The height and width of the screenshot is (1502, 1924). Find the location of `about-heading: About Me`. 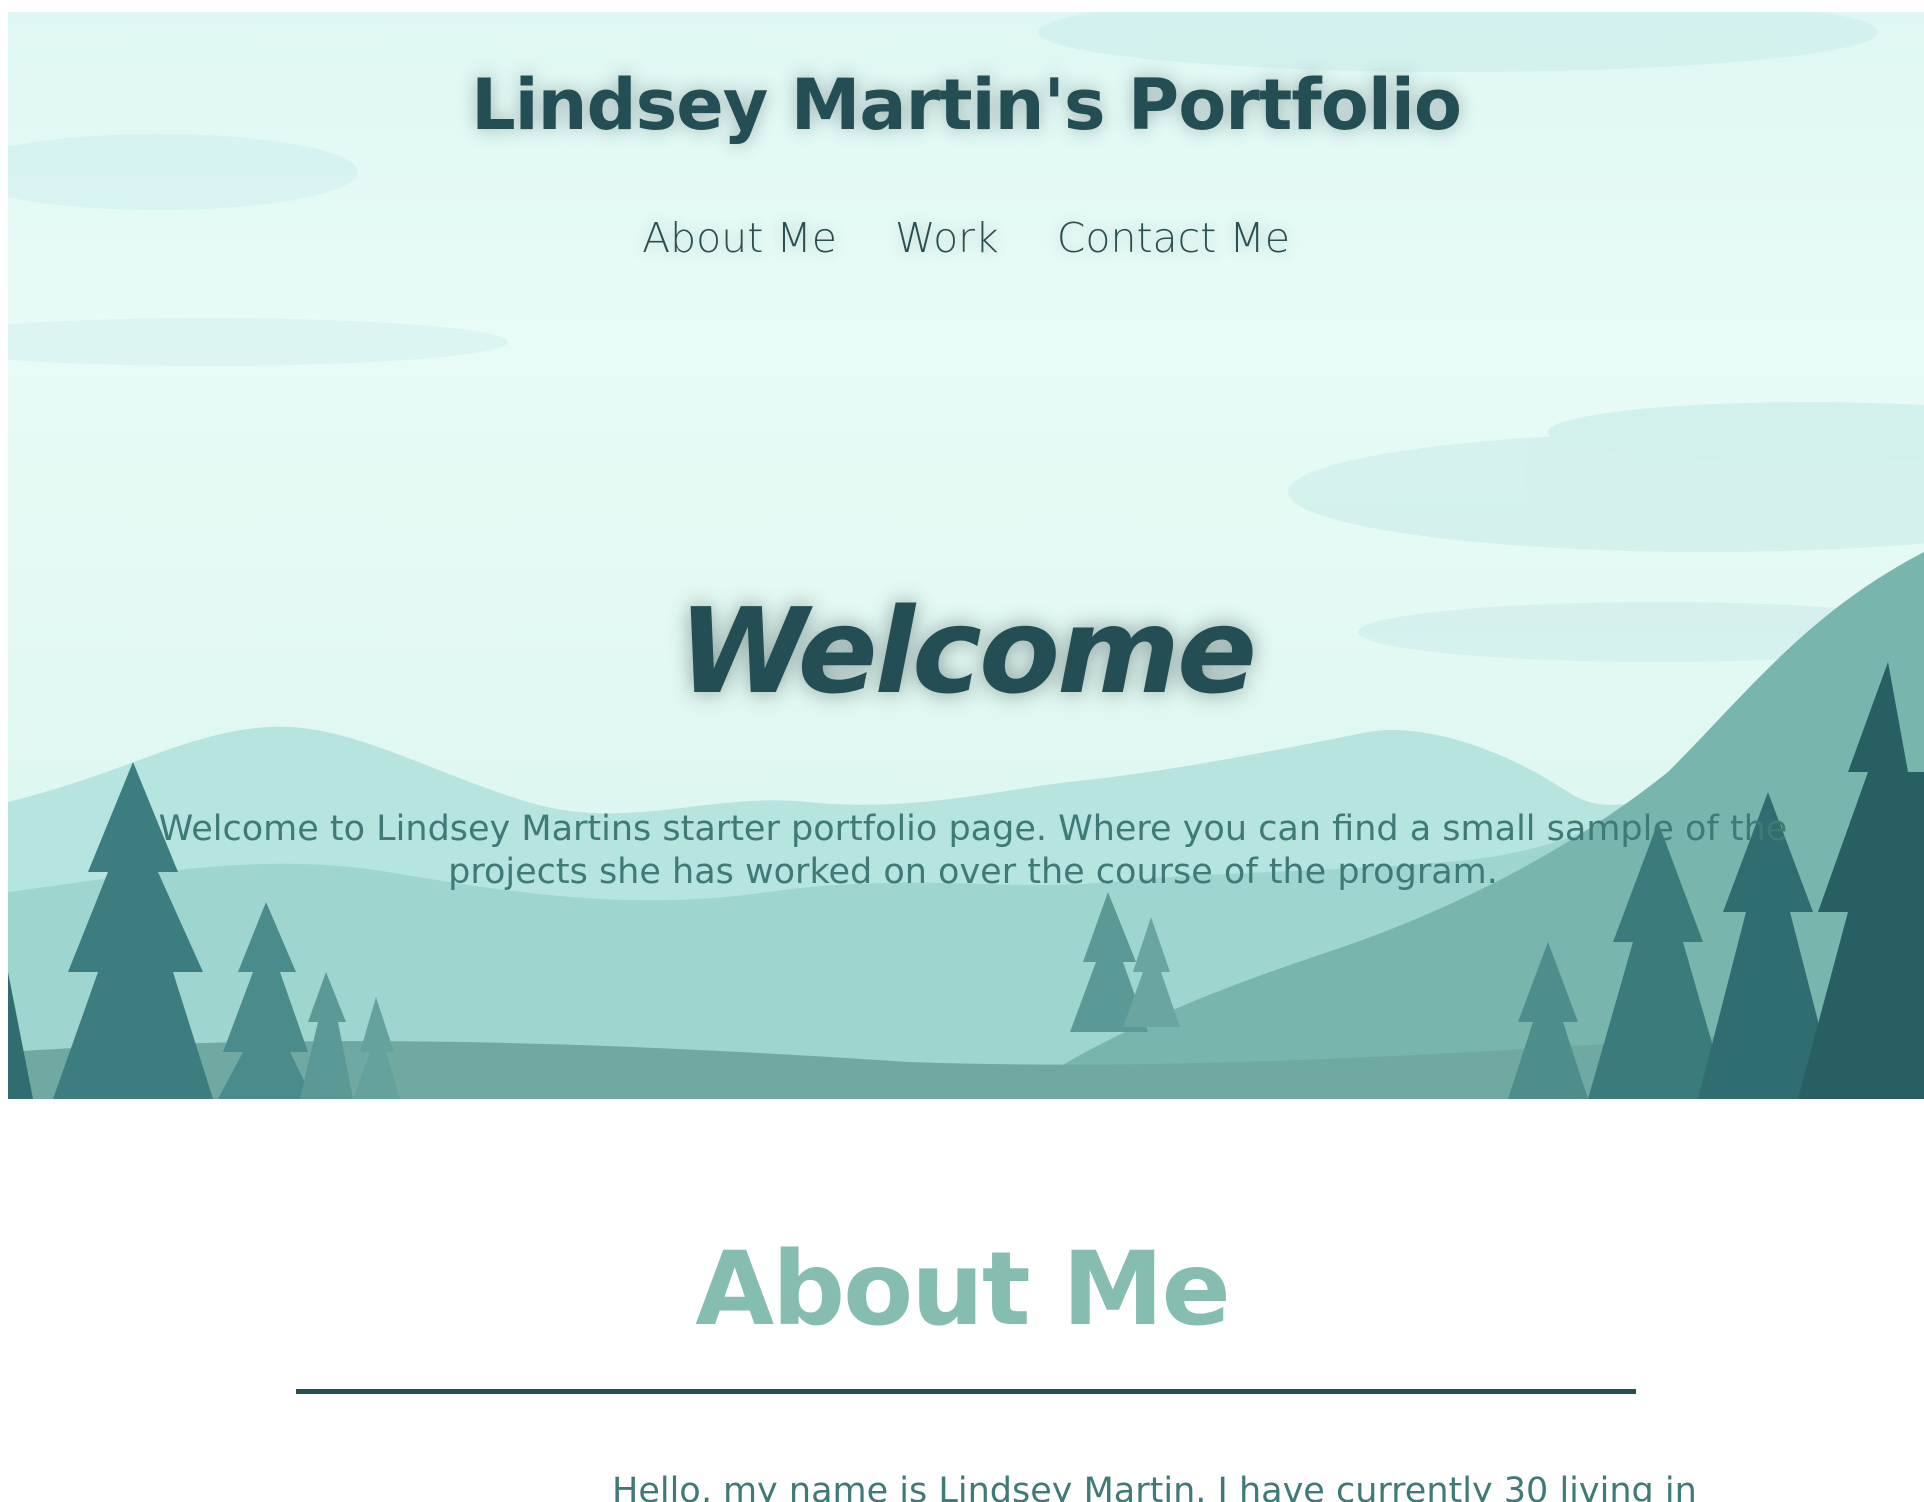

about-heading: About Me is located at coordinates (963, 1289).